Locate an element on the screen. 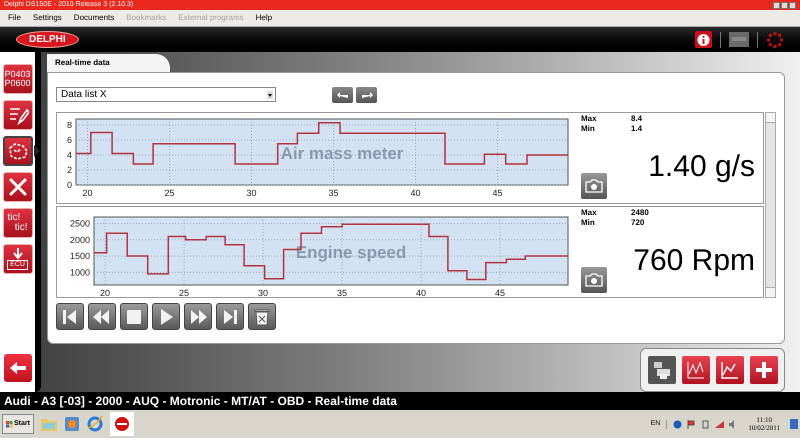  flag-icon is located at coordinates (691, 424).